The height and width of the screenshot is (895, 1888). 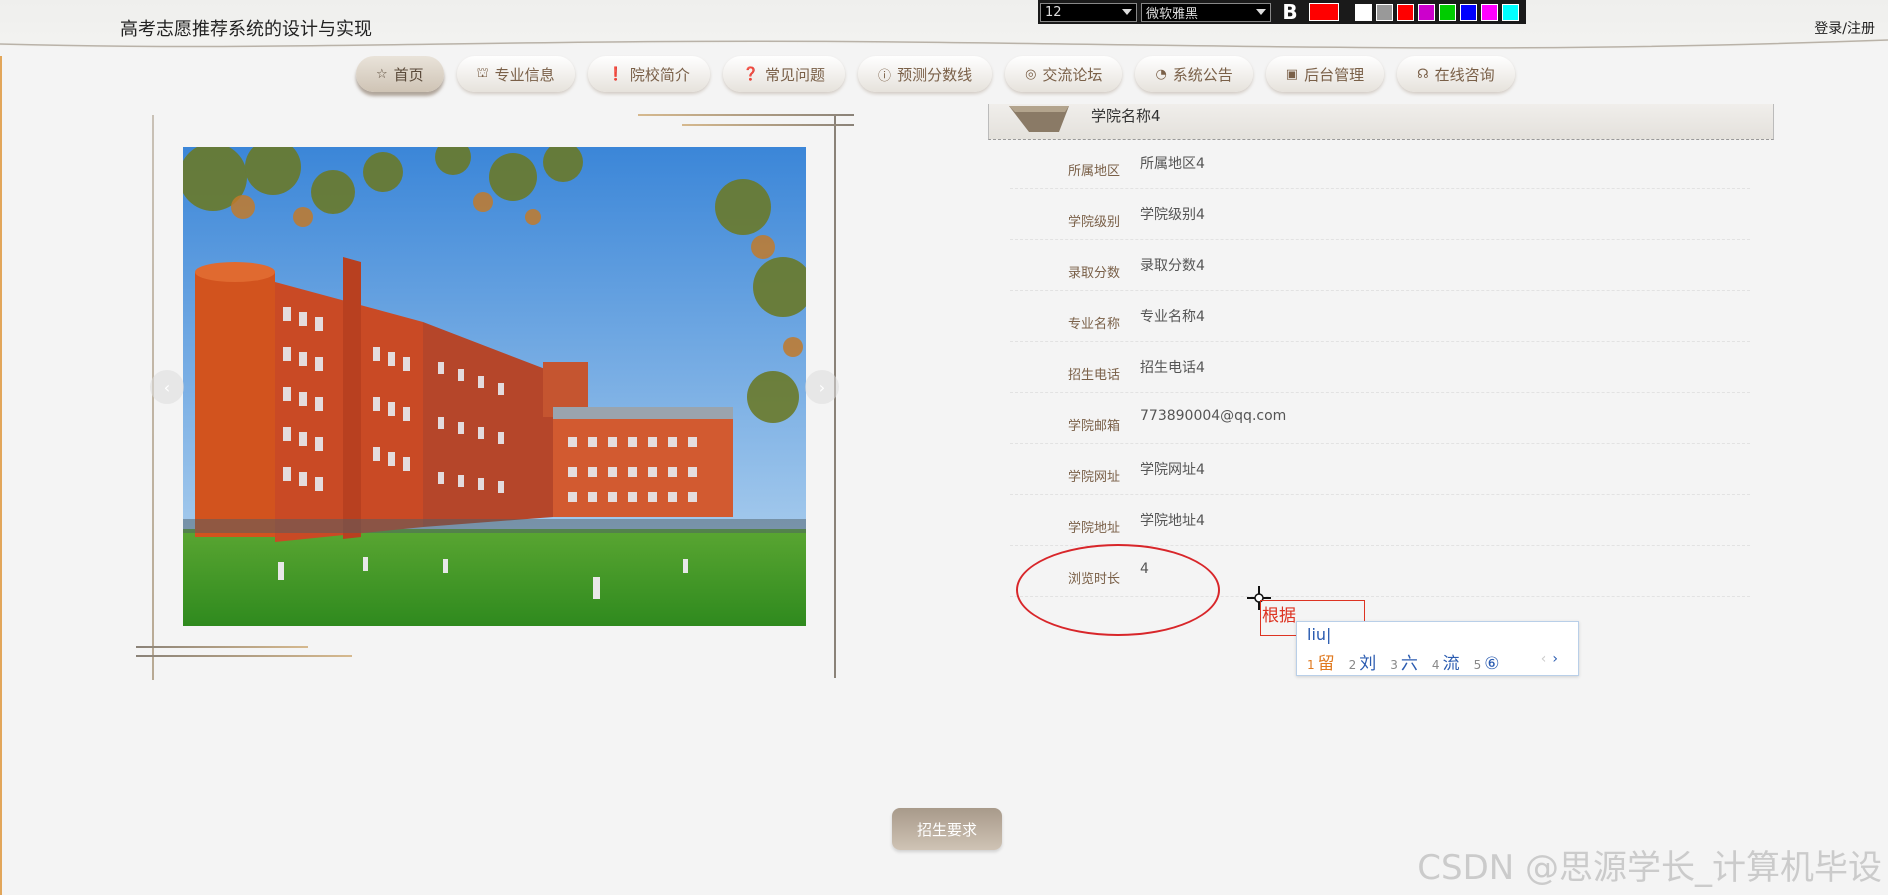 I want to click on title-ribbon-shape, so click(x=1039, y=119).